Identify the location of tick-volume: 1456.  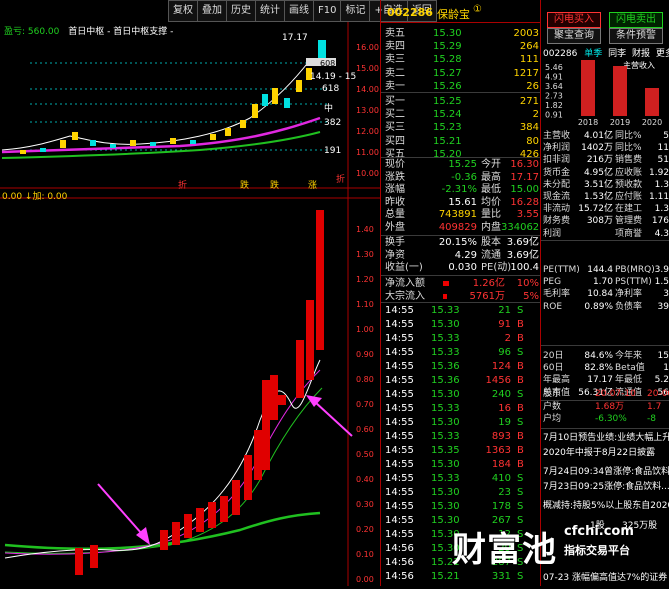
(498, 380).